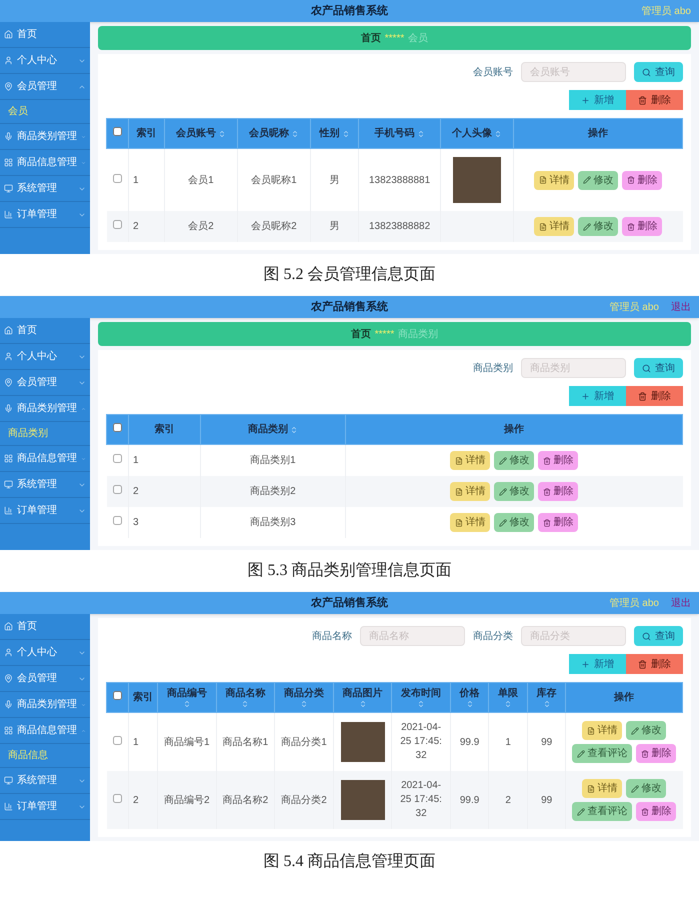 The width and height of the screenshot is (699, 915). I want to click on table-cell-text: 商品分类2, so click(304, 800).